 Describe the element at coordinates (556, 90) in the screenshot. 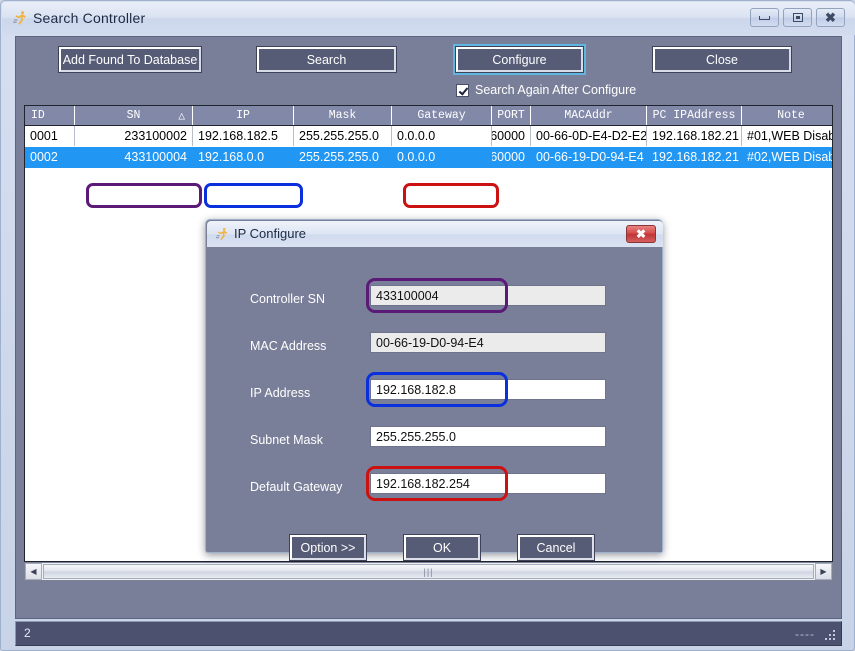

I see `search-again-after-configure-label: Search Again After Configure` at that location.